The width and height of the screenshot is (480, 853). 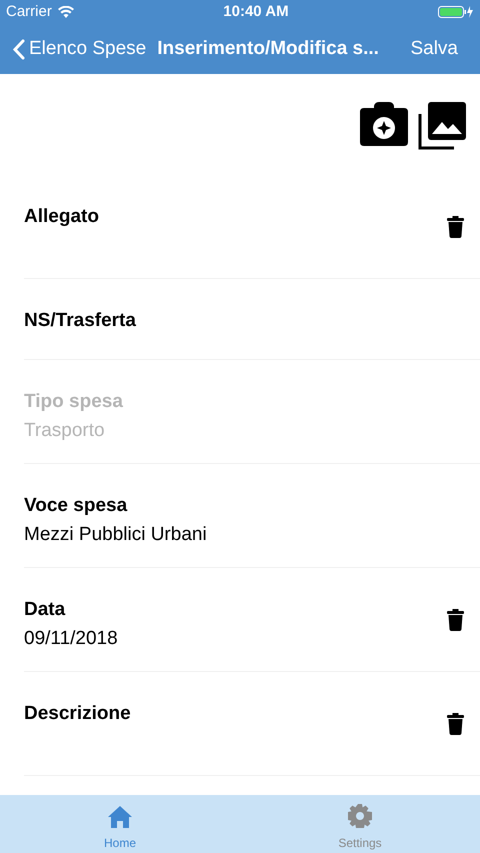 What do you see at coordinates (116, 534) in the screenshot?
I see `field-value: Mezzi Pubblici Urbani` at bounding box center [116, 534].